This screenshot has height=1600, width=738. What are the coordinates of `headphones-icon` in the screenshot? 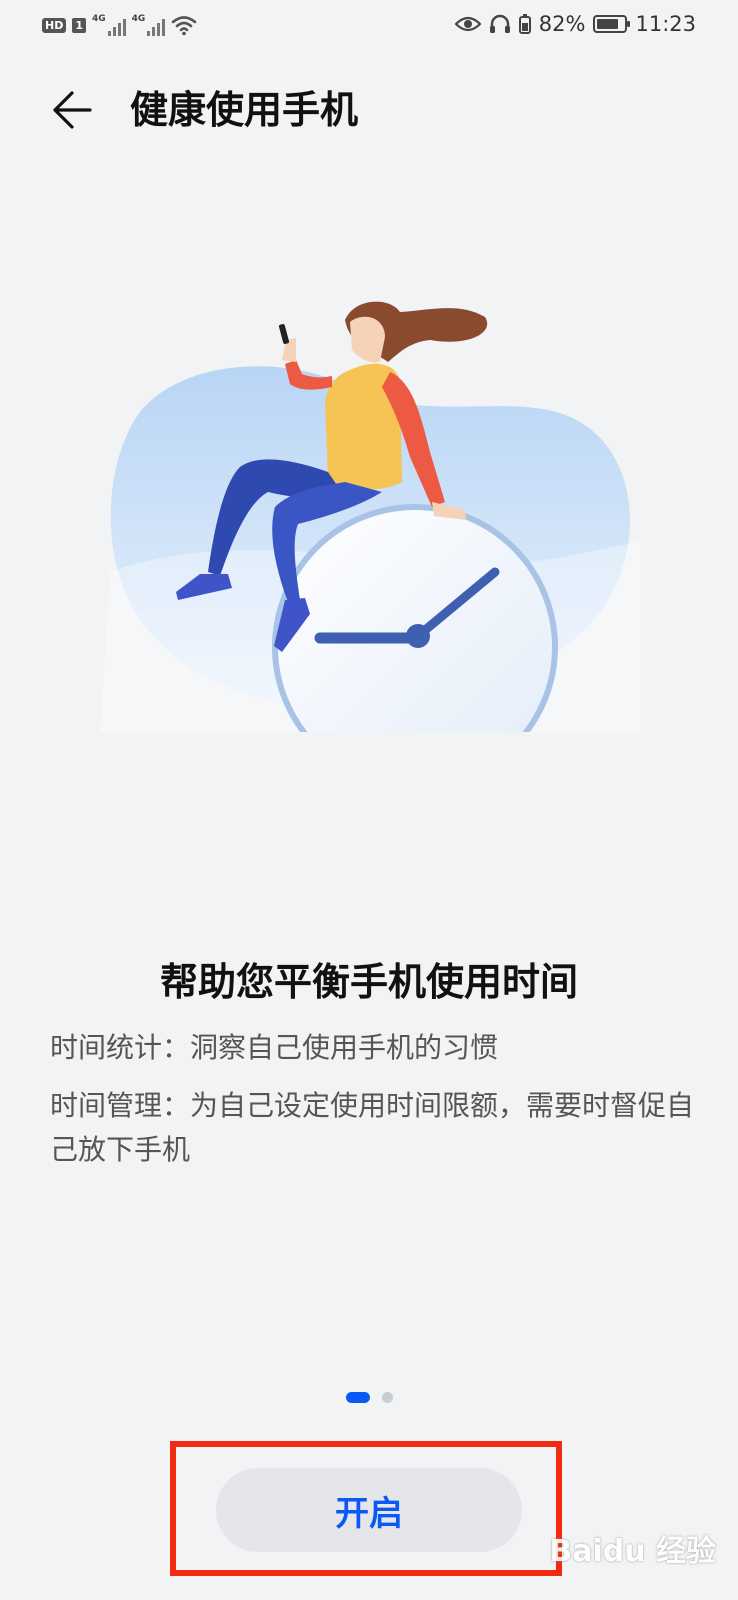 It's located at (499, 23).